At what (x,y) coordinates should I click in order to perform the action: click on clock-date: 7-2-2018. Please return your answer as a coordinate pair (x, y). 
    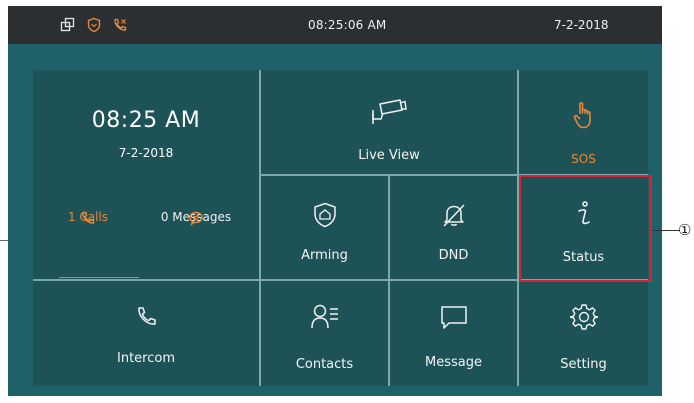
    Looking at the image, I should click on (146, 153).